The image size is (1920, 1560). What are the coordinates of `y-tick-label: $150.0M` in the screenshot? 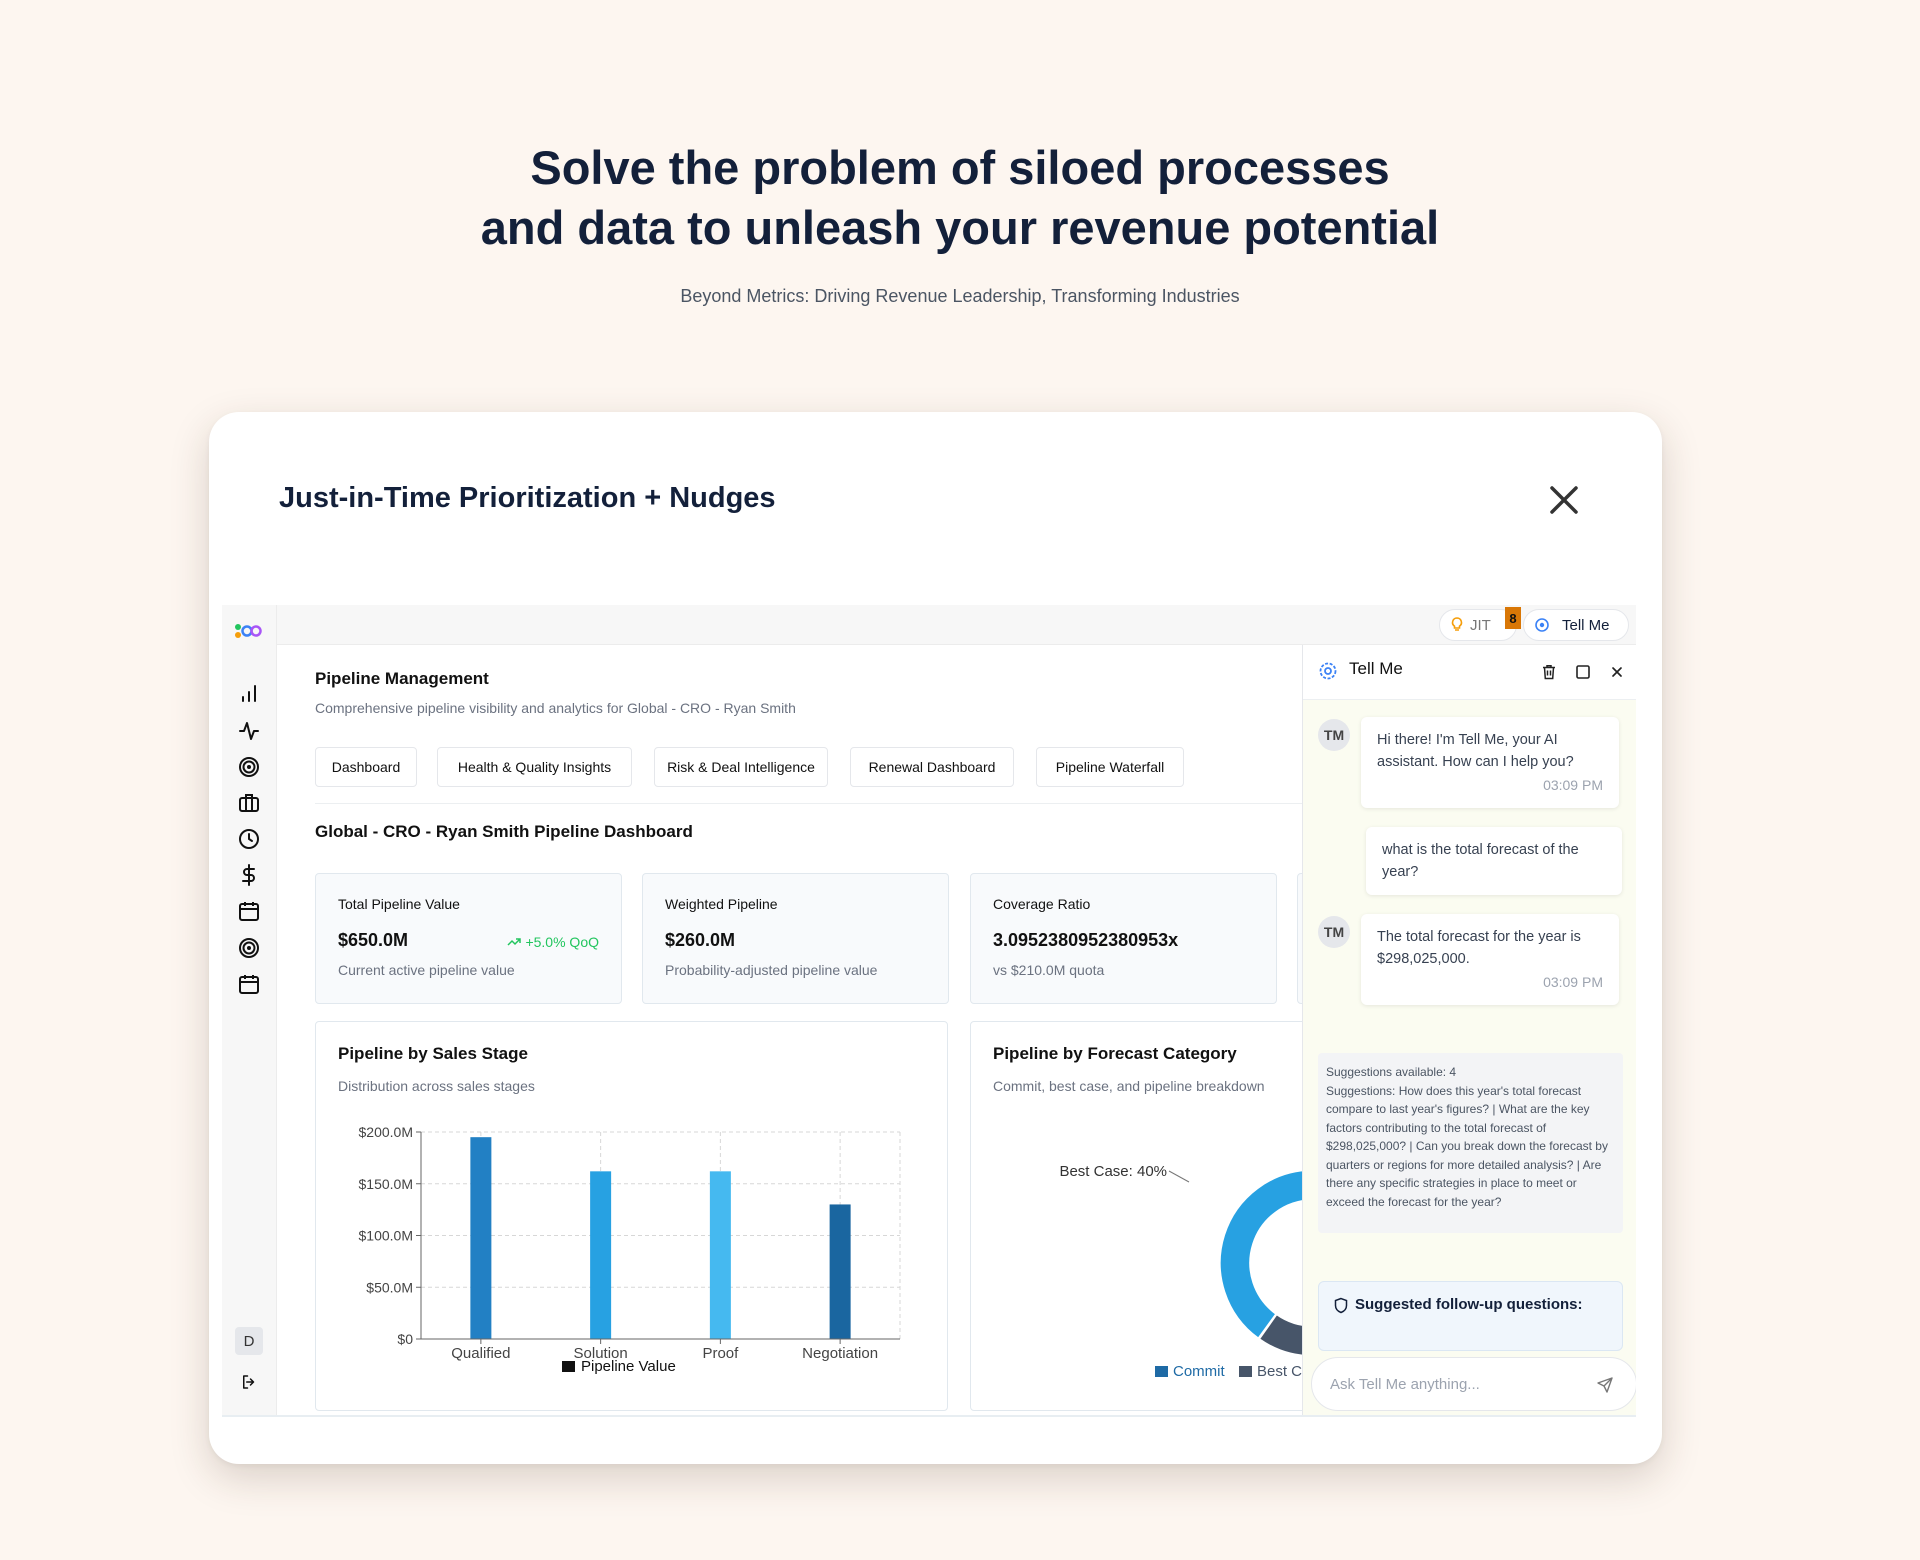 It's located at (386, 1184).